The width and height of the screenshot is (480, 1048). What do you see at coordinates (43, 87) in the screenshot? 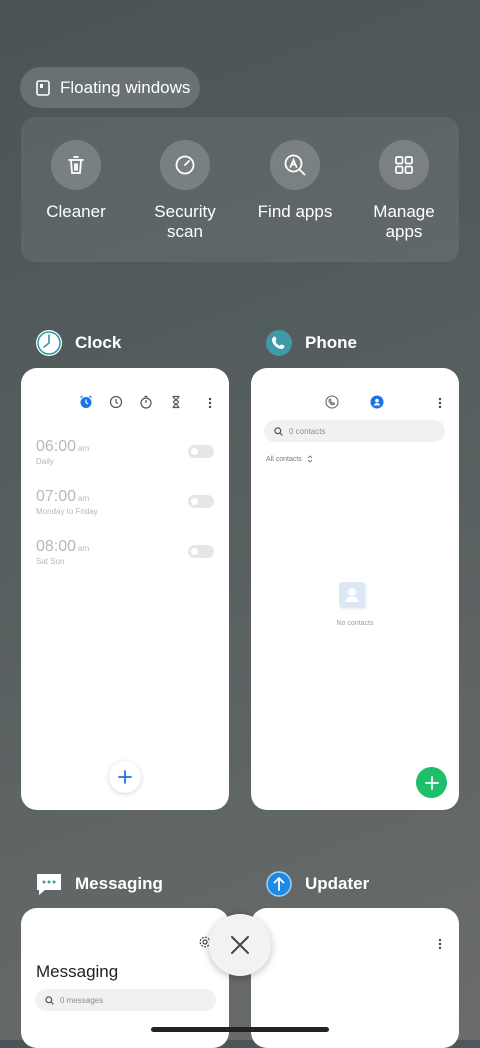
I see `floating-window-icon` at bounding box center [43, 87].